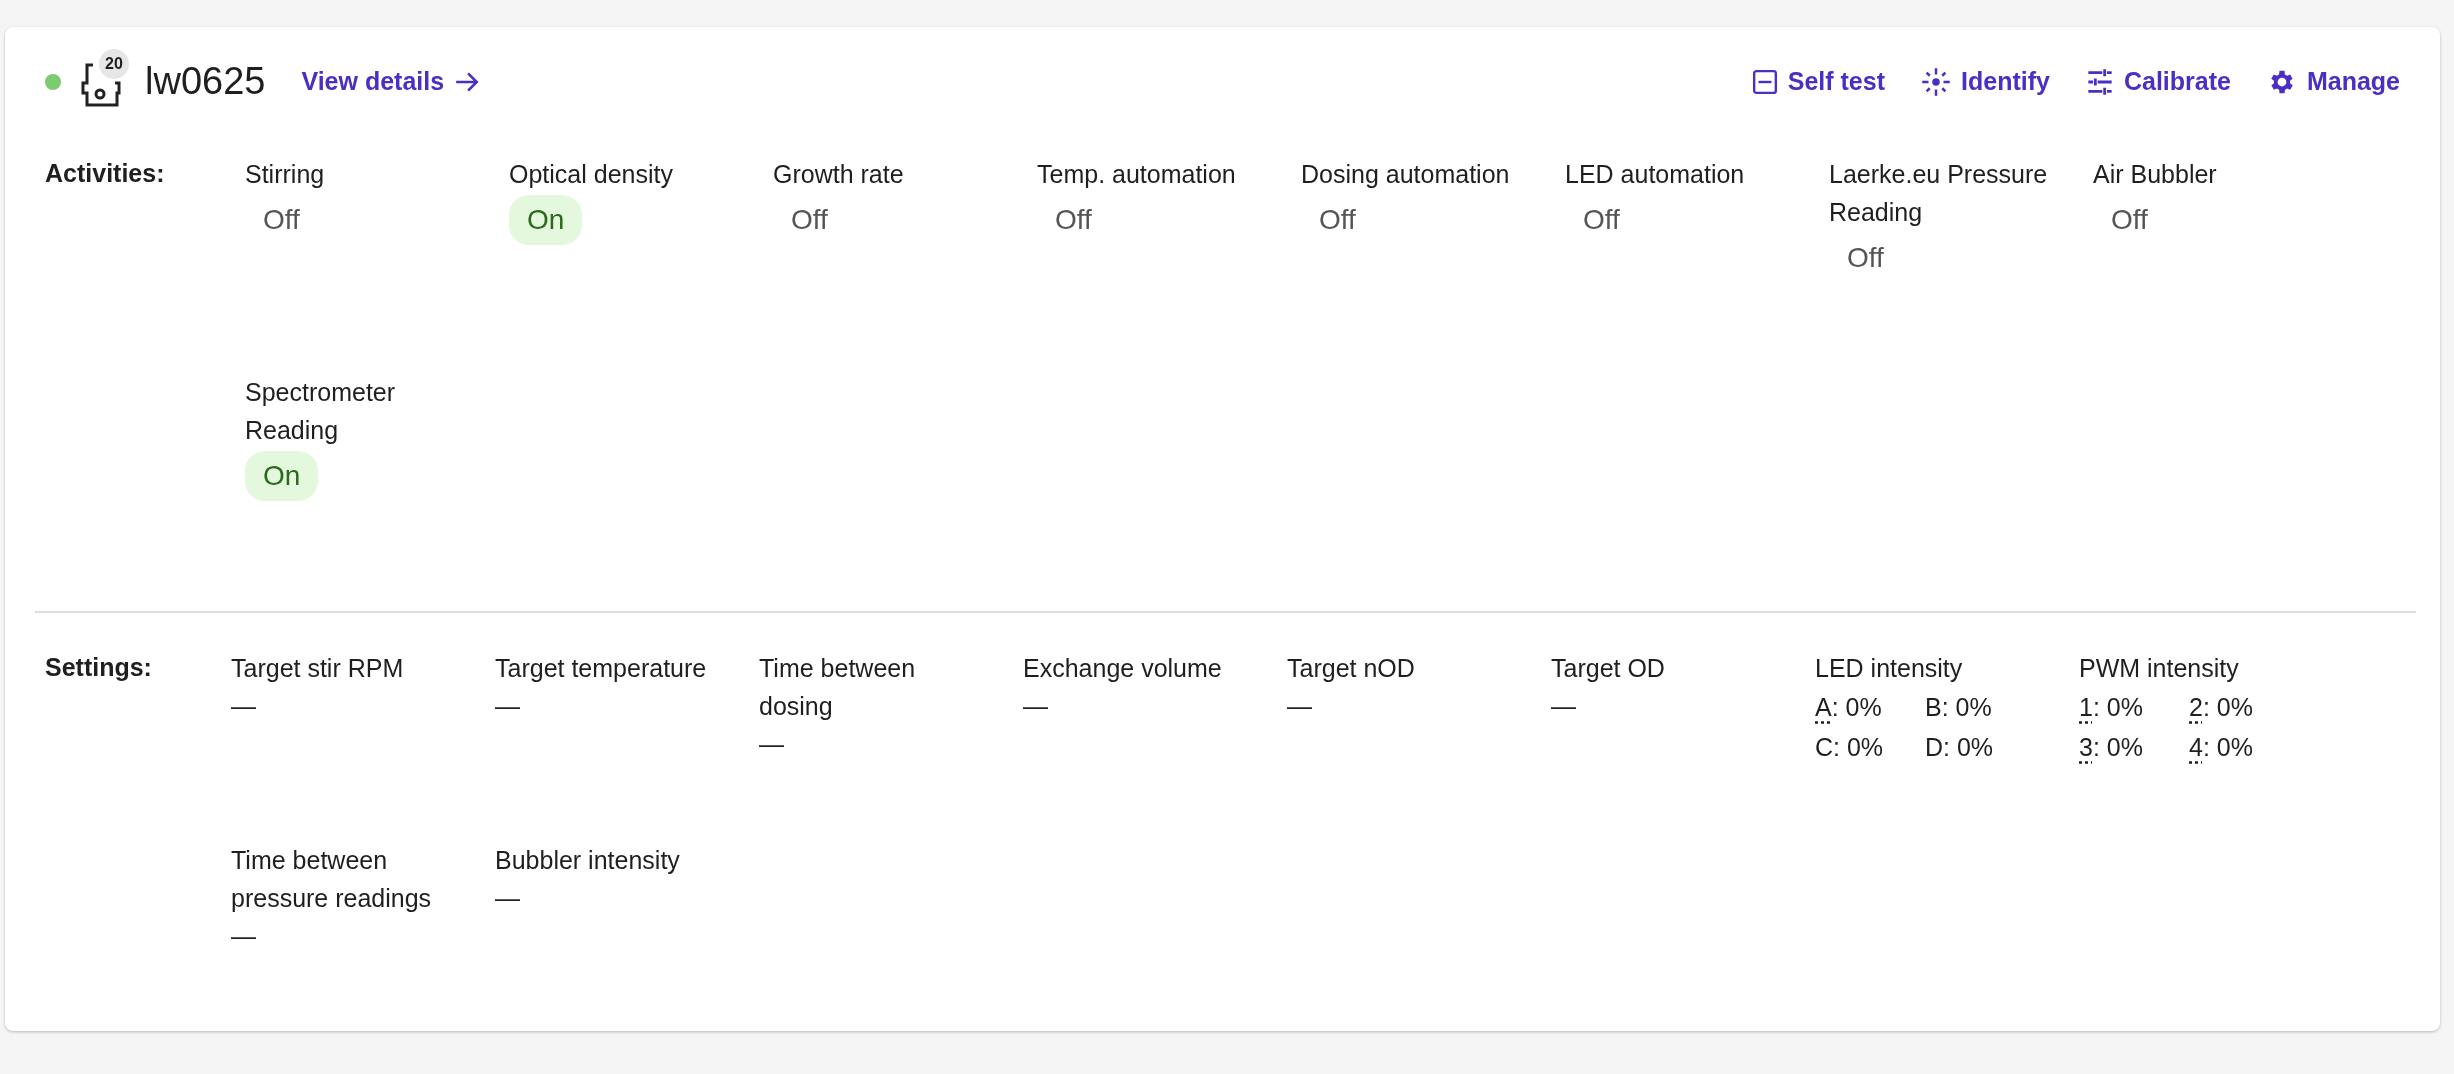 This screenshot has height=1074, width=2454. What do you see at coordinates (2099, 82) in the screenshot?
I see `sliders-icon` at bounding box center [2099, 82].